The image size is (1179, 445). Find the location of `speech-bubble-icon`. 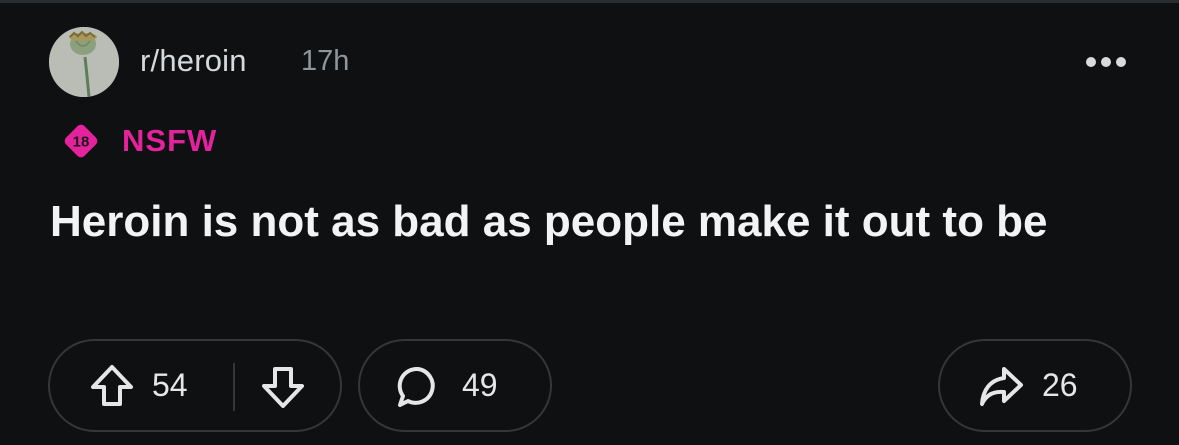

speech-bubble-icon is located at coordinates (416, 386).